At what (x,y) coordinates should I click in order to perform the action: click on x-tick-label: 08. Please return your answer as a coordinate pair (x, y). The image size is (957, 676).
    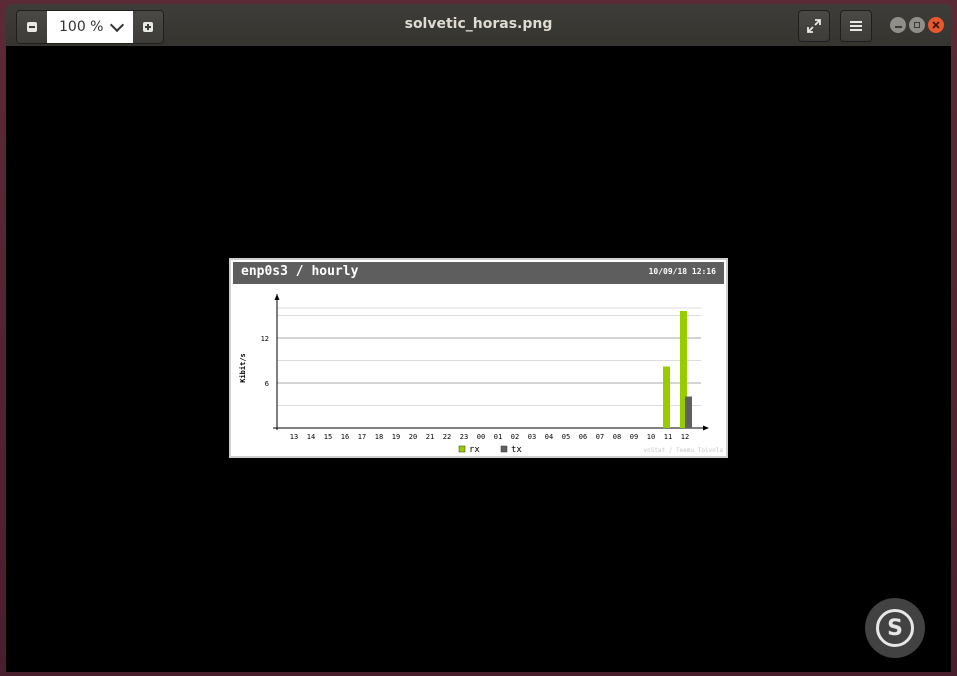
    Looking at the image, I should click on (617, 437).